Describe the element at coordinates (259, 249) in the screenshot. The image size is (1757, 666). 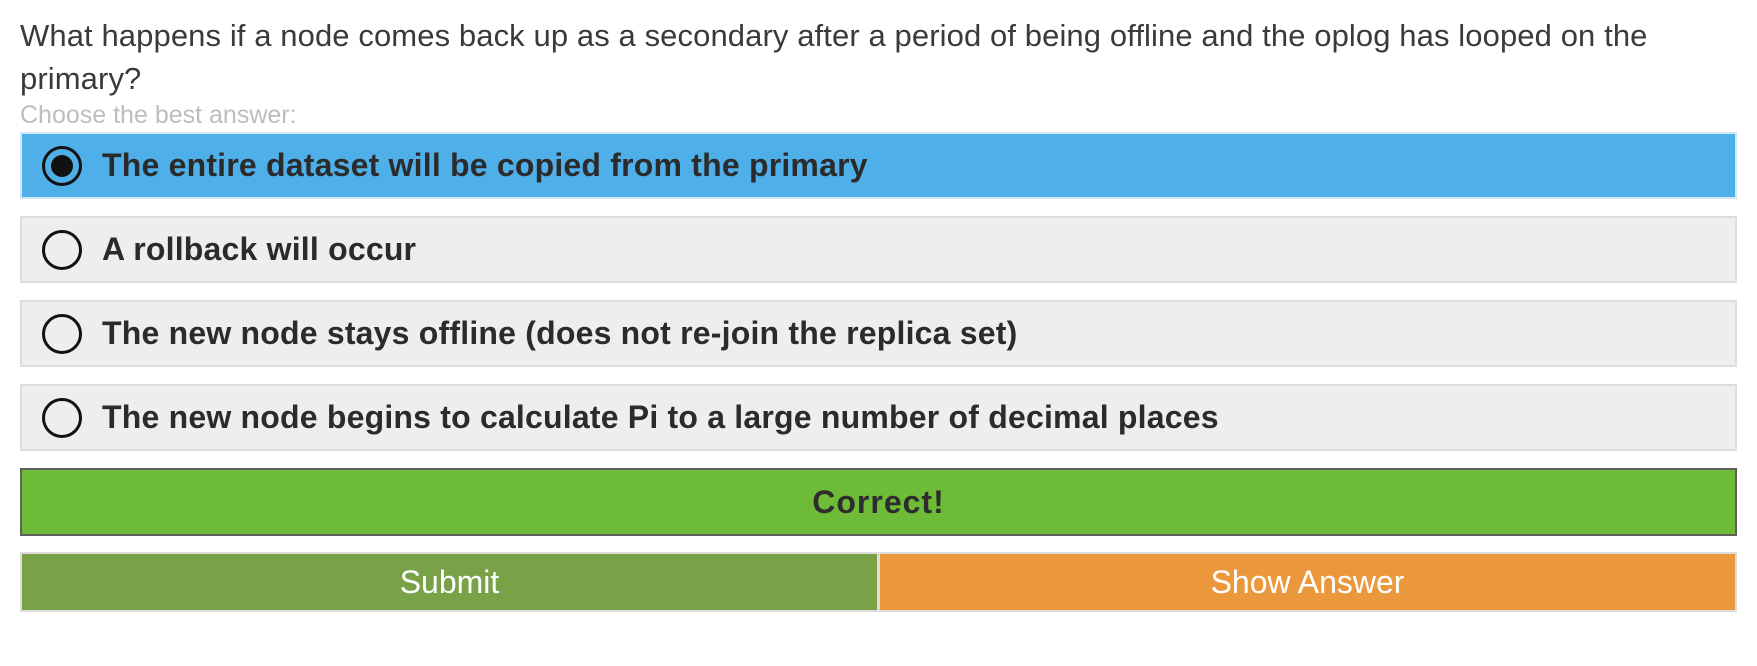
I see `answer-option-label: A rollback will occur` at that location.